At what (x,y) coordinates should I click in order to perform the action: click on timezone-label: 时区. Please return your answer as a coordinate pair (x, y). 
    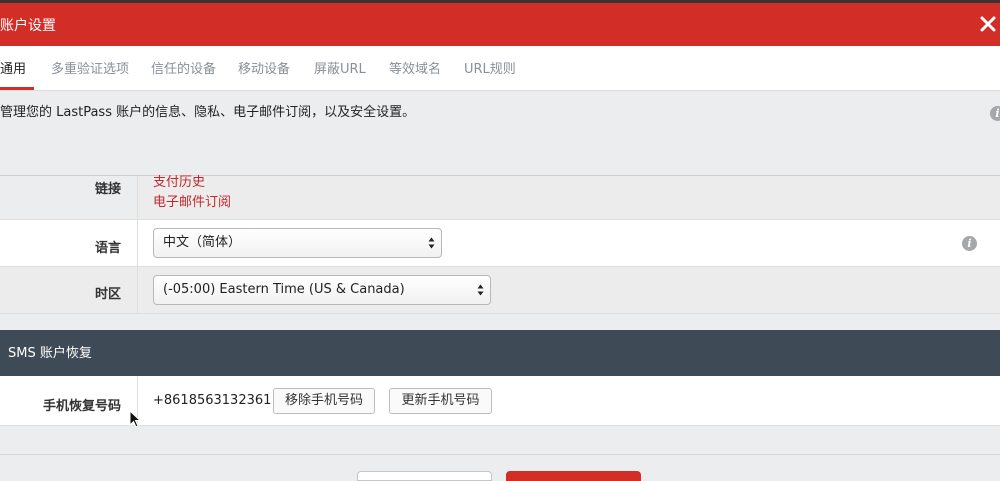
    Looking at the image, I should click on (107, 294).